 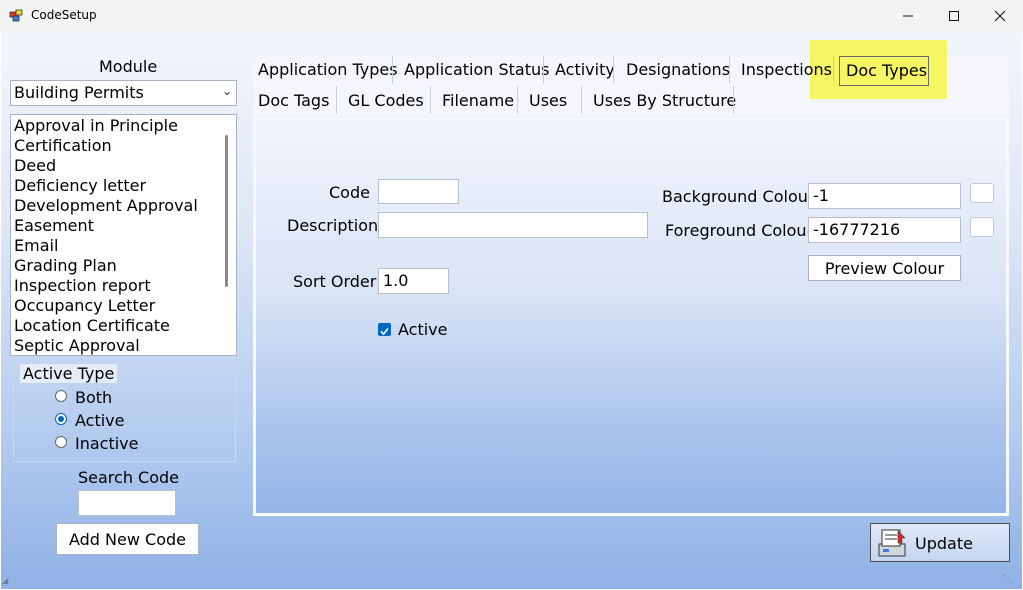 What do you see at coordinates (5, 580) in the screenshot?
I see `corner-grip-icon: ◢` at bounding box center [5, 580].